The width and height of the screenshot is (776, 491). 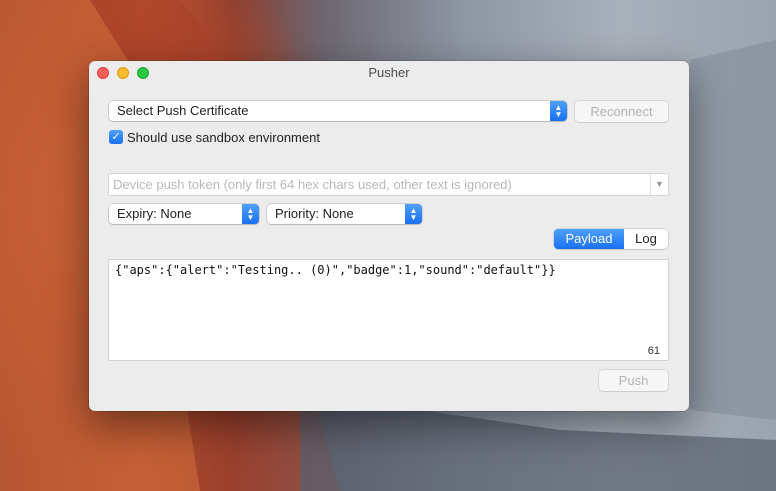 I want to click on sandbox-checkbox: ✓, so click(x=116, y=137).